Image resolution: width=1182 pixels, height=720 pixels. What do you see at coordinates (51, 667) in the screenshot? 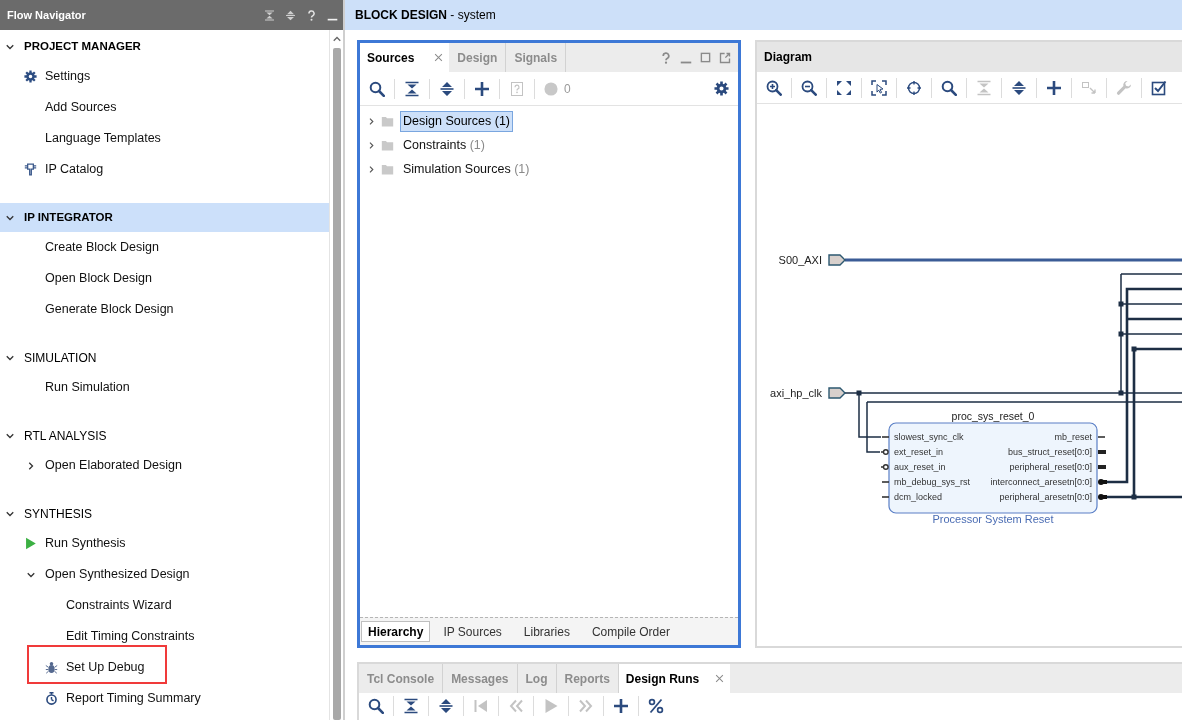
I see `bug-icon` at bounding box center [51, 667].